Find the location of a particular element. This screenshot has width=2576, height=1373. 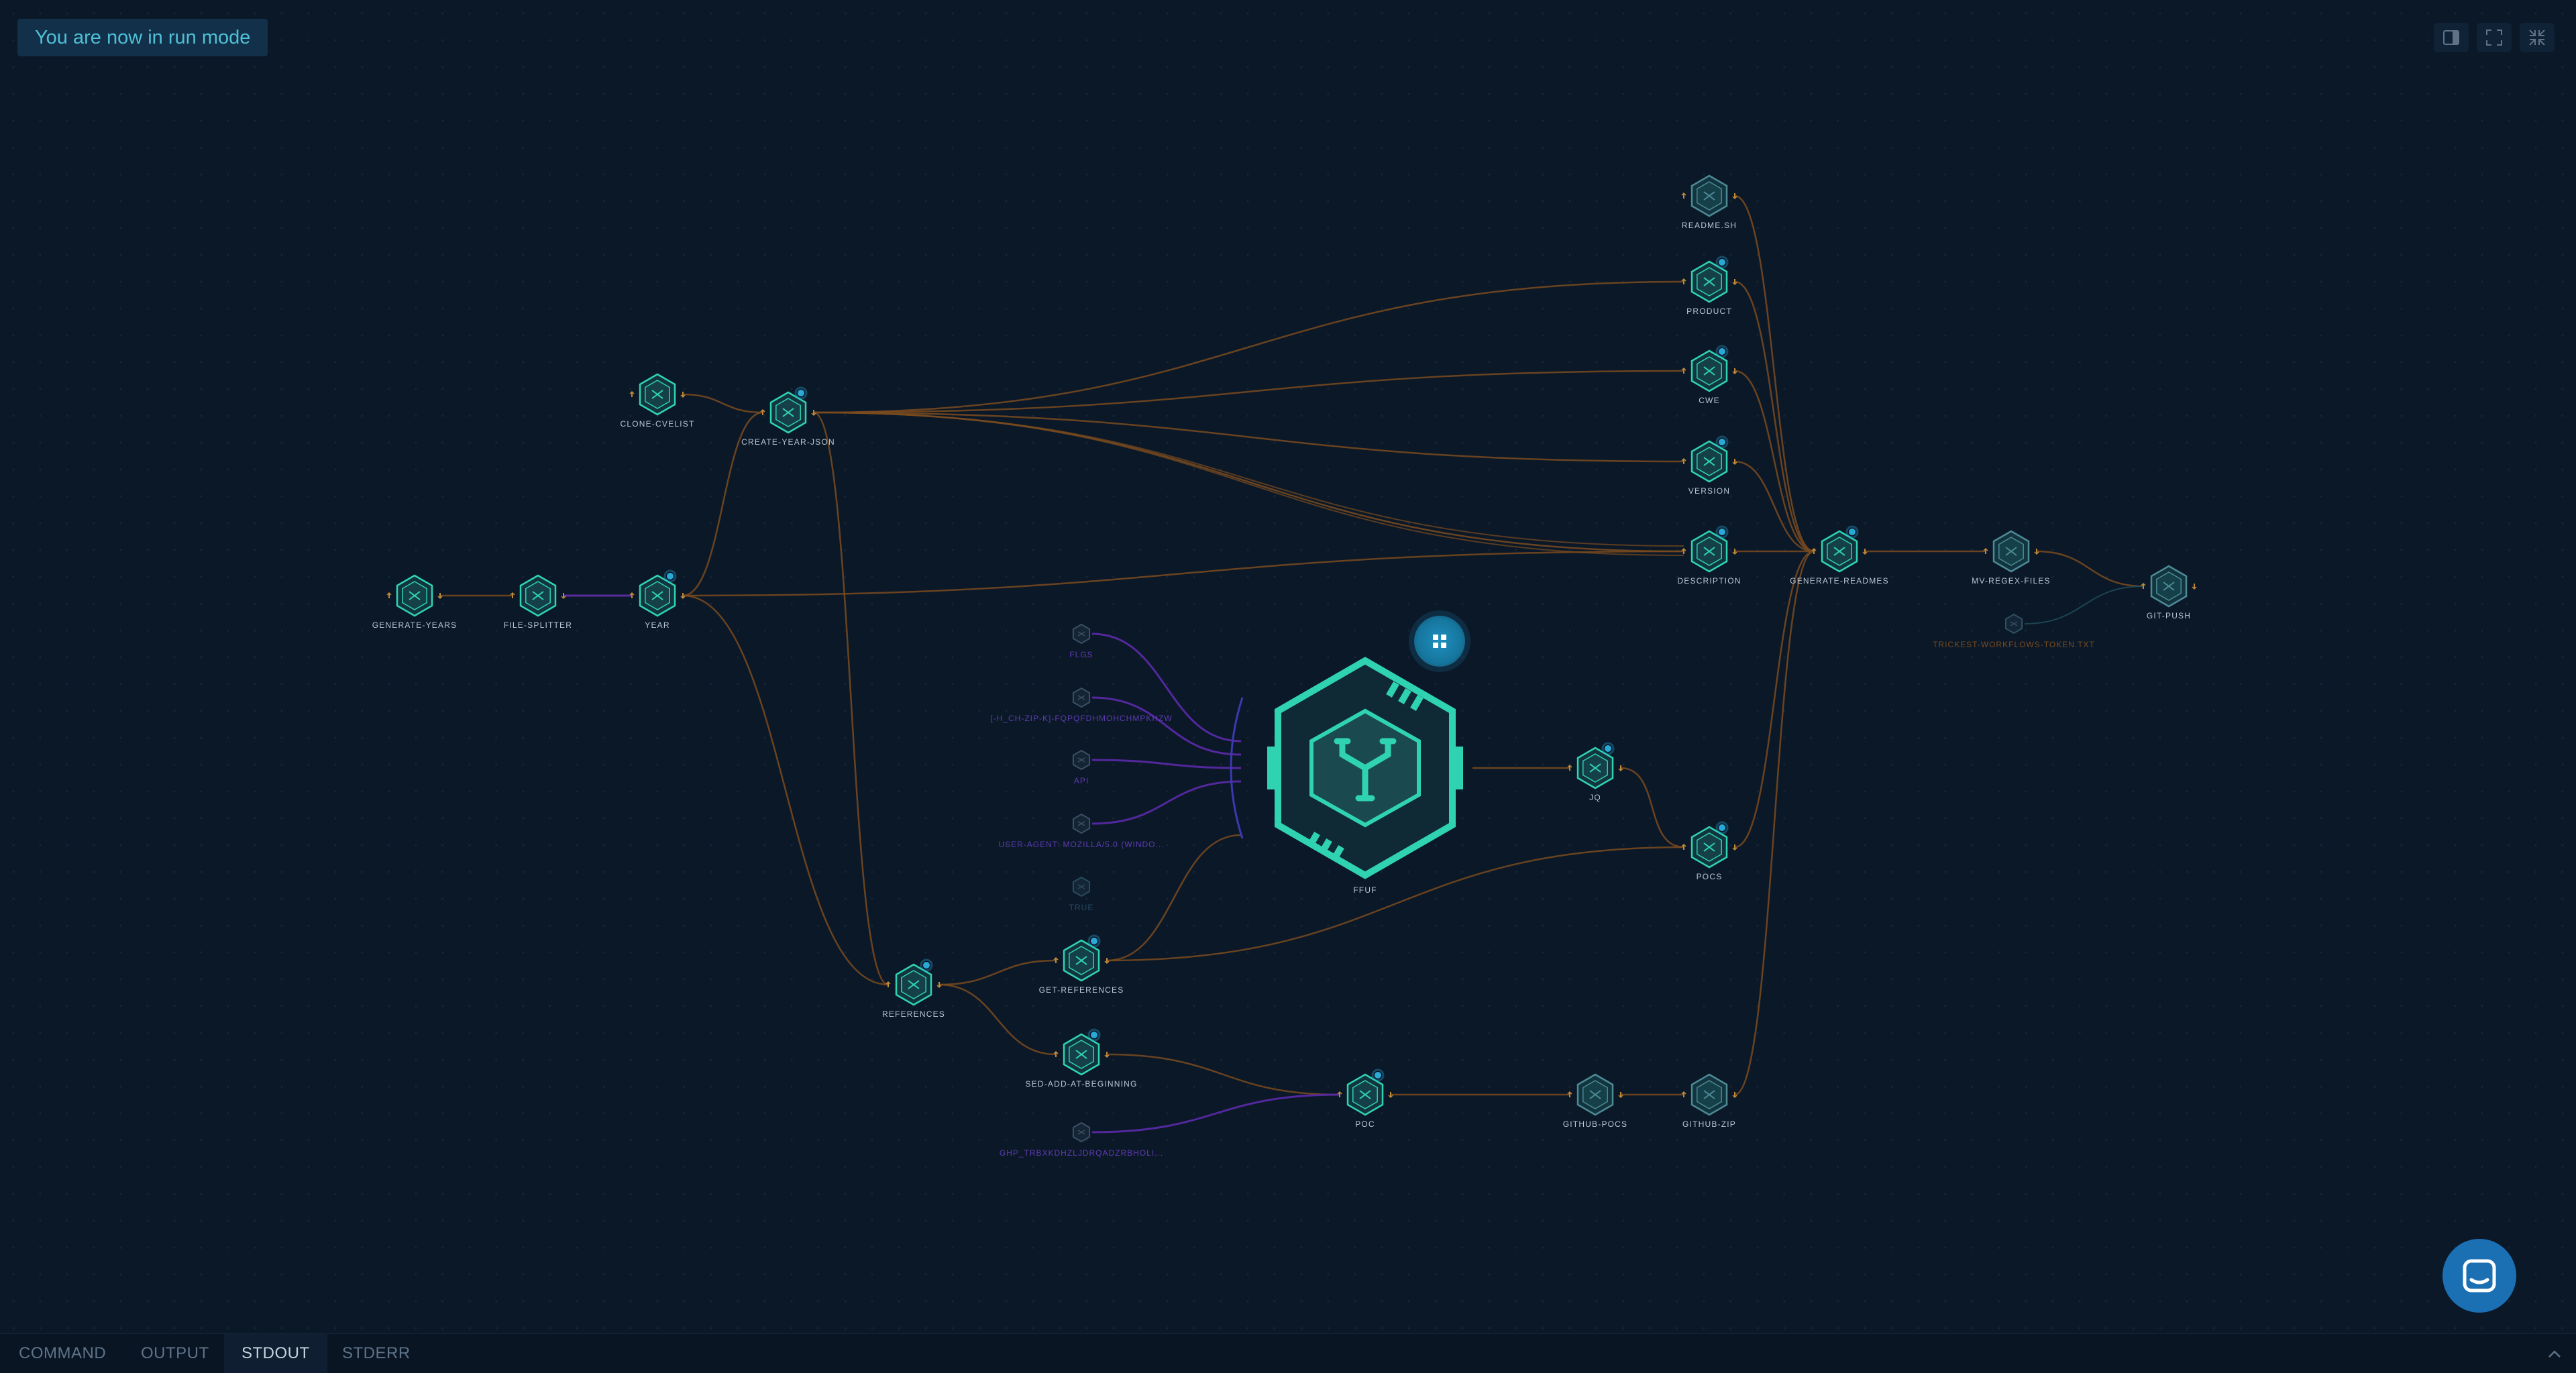

node-label-product: PRODUCT is located at coordinates (1709, 311).